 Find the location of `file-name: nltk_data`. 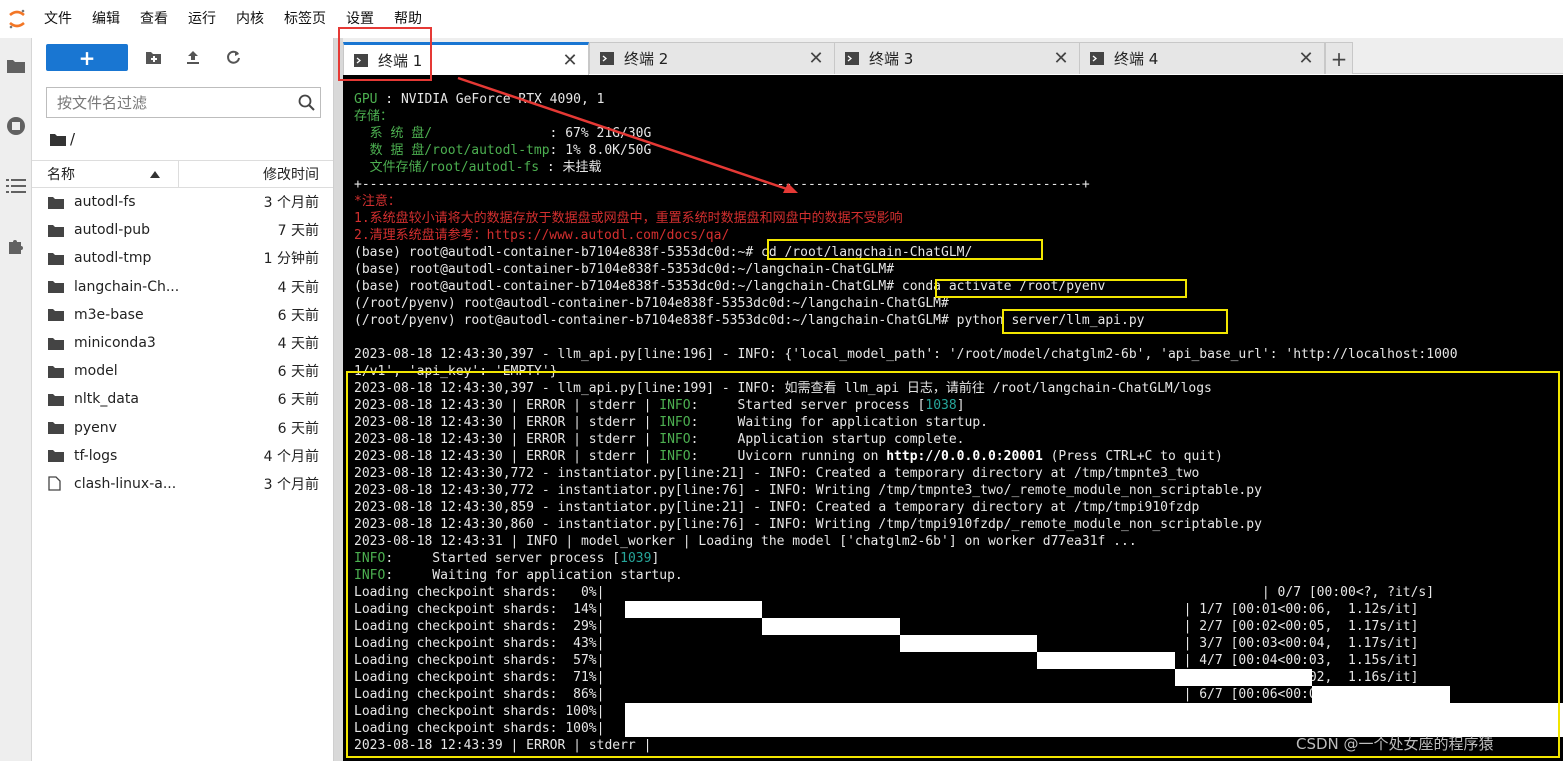

file-name: nltk_data is located at coordinates (106, 399).